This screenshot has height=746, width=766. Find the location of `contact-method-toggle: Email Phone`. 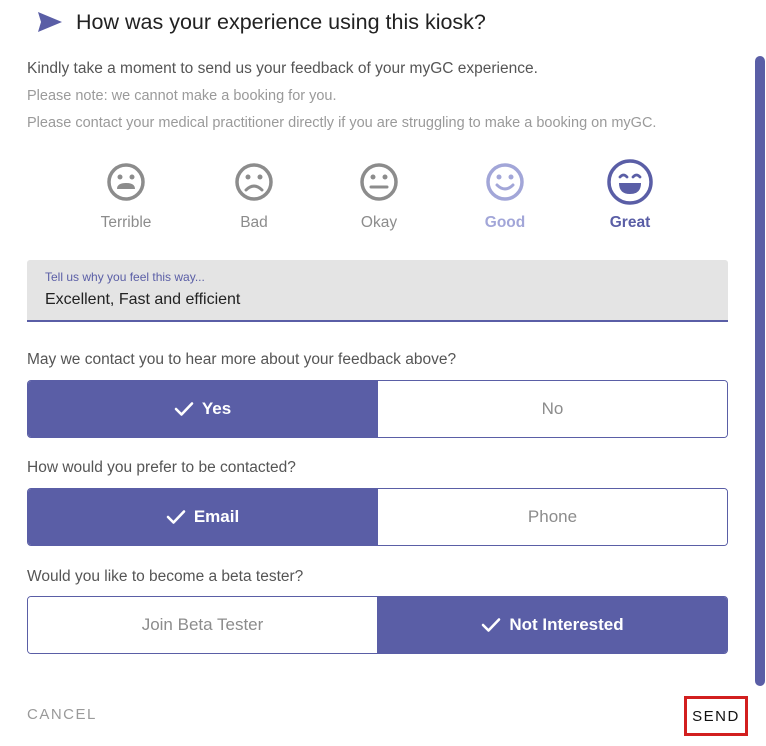

contact-method-toggle: Email Phone is located at coordinates (377, 517).